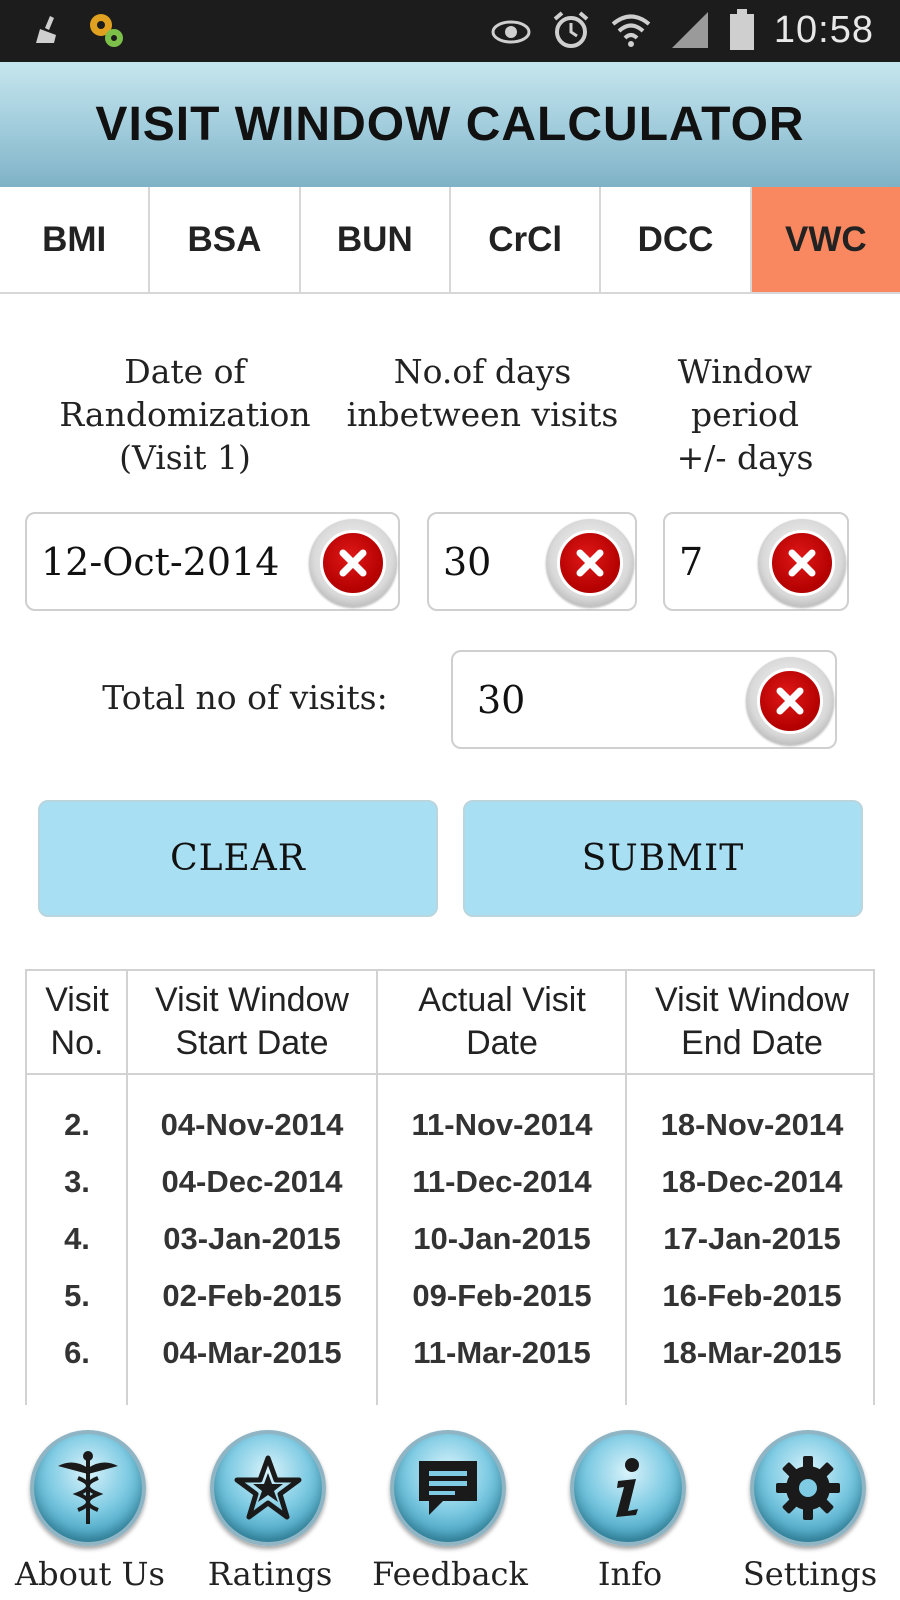  I want to click on nav-label: Info, so click(630, 1574).